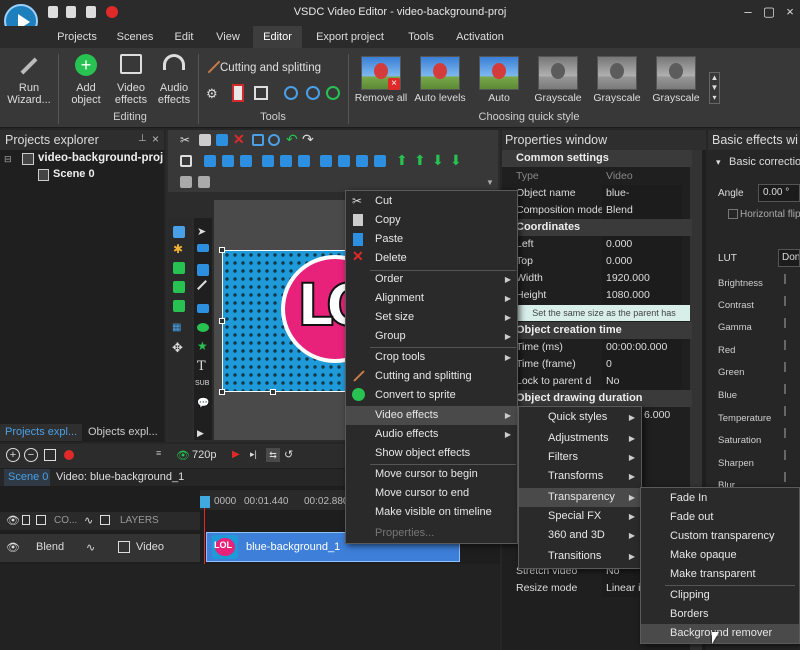 The width and height of the screenshot is (800, 650). What do you see at coordinates (431, 415) in the screenshot?
I see `menu-item-video-effects: Video effects ▶` at bounding box center [431, 415].